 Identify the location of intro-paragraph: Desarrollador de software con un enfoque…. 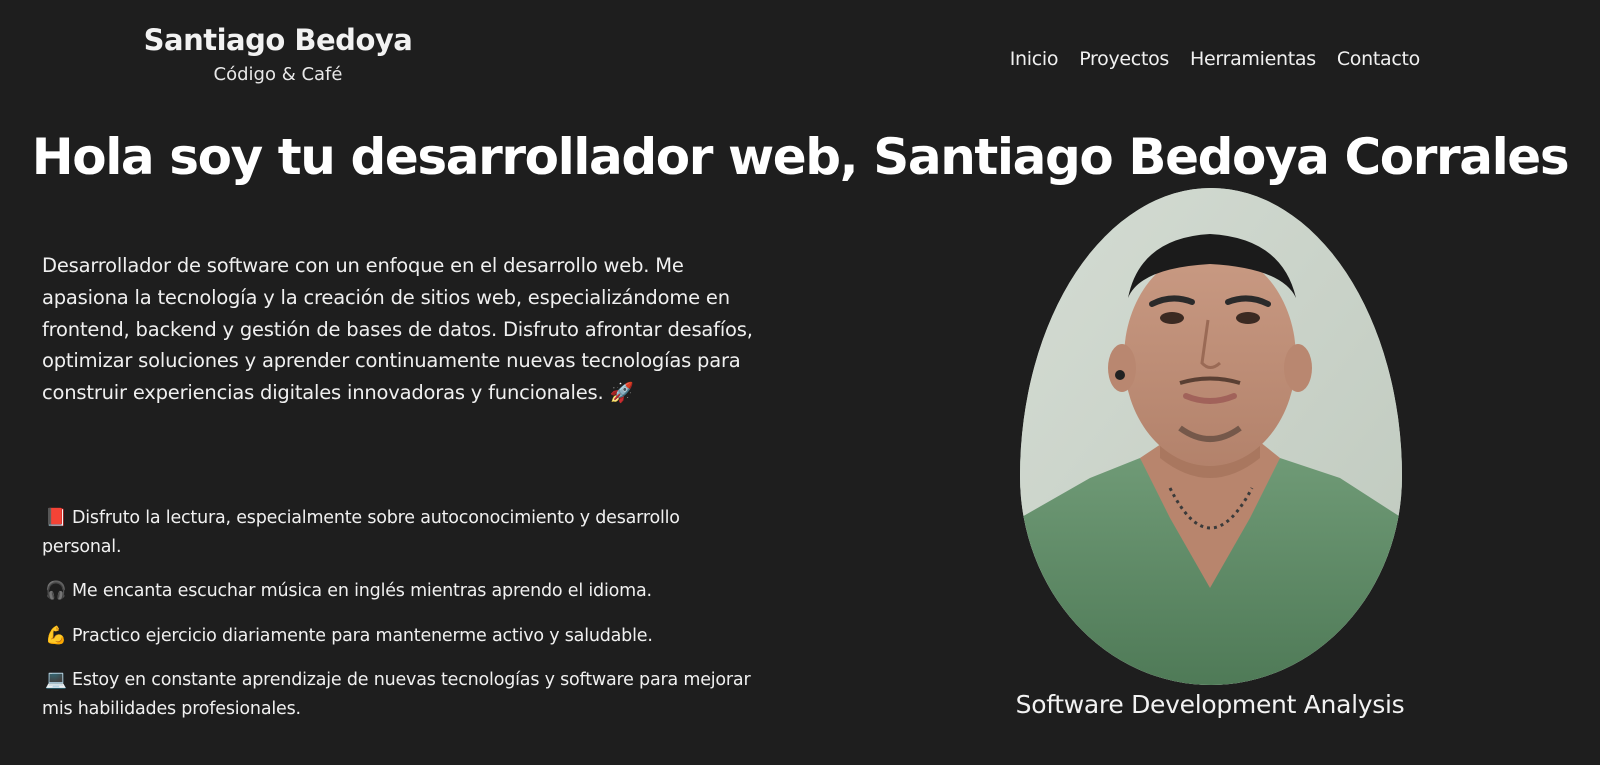
(397, 329).